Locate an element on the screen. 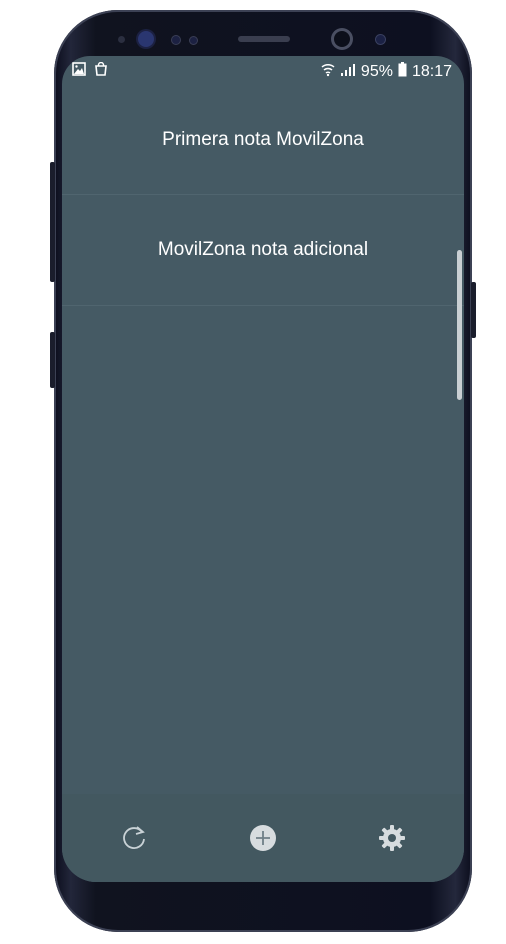  settings-button is located at coordinates (392, 840).